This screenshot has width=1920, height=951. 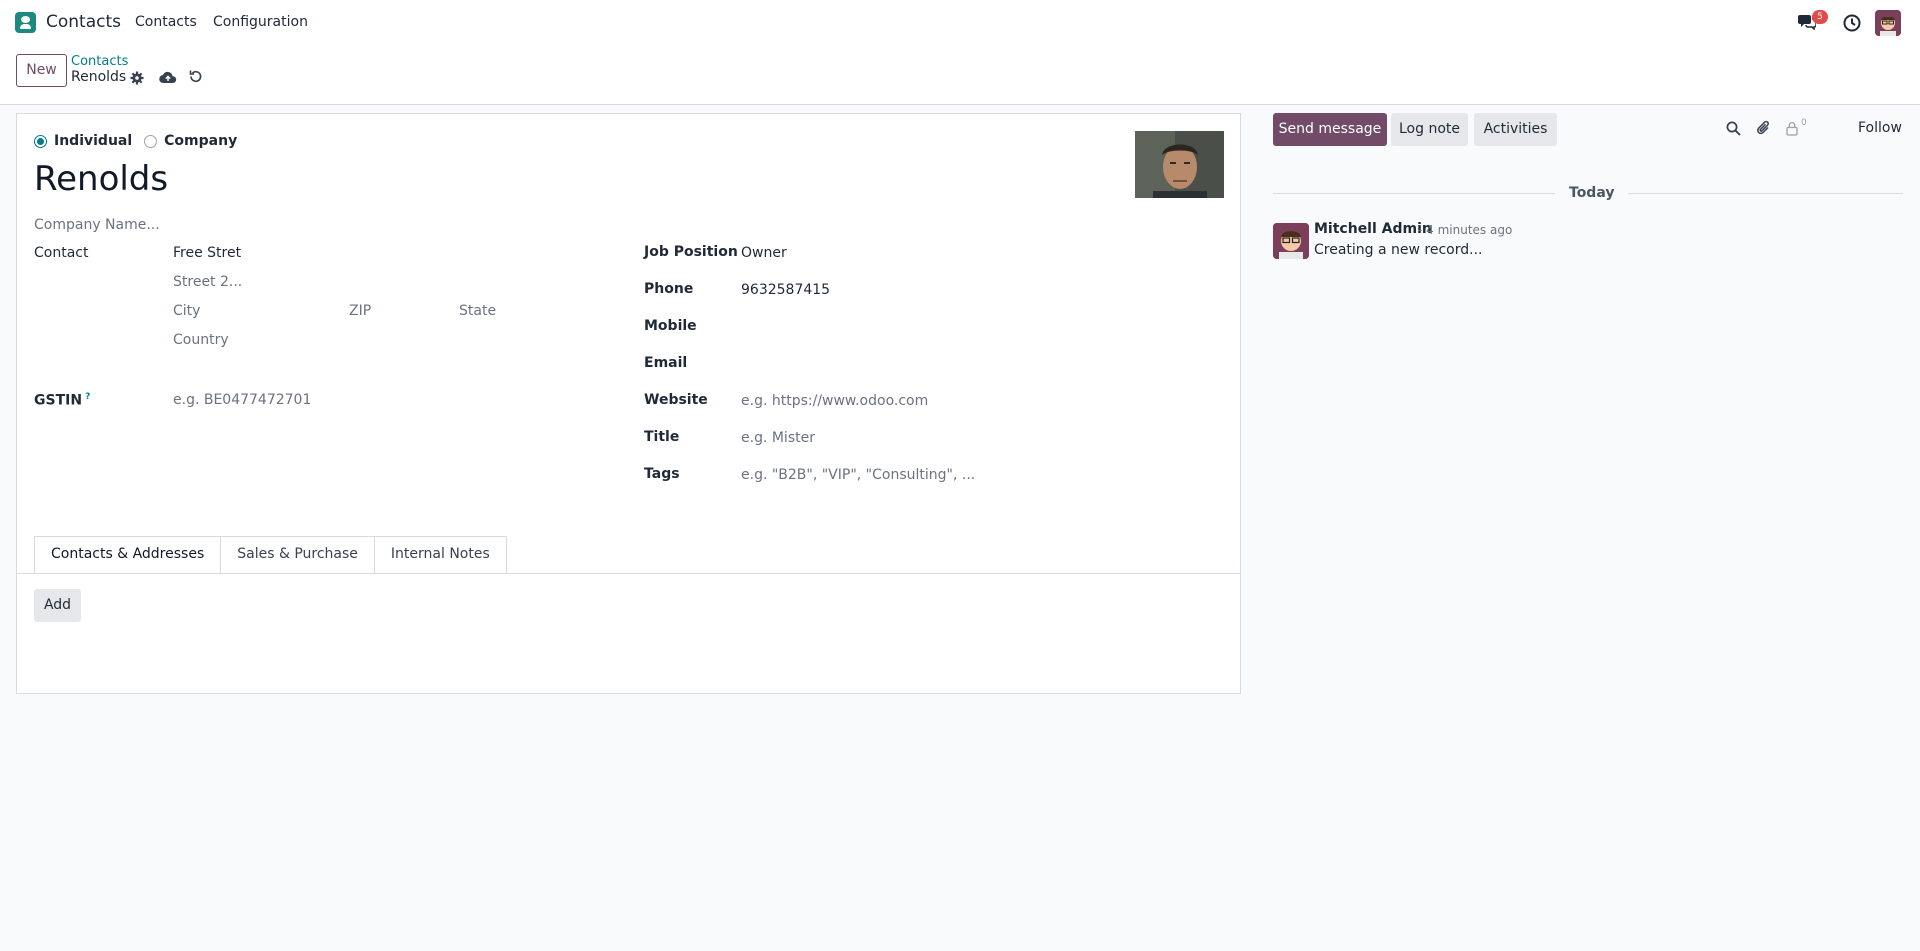 What do you see at coordinates (662, 437) in the screenshot?
I see `title-label: Title` at bounding box center [662, 437].